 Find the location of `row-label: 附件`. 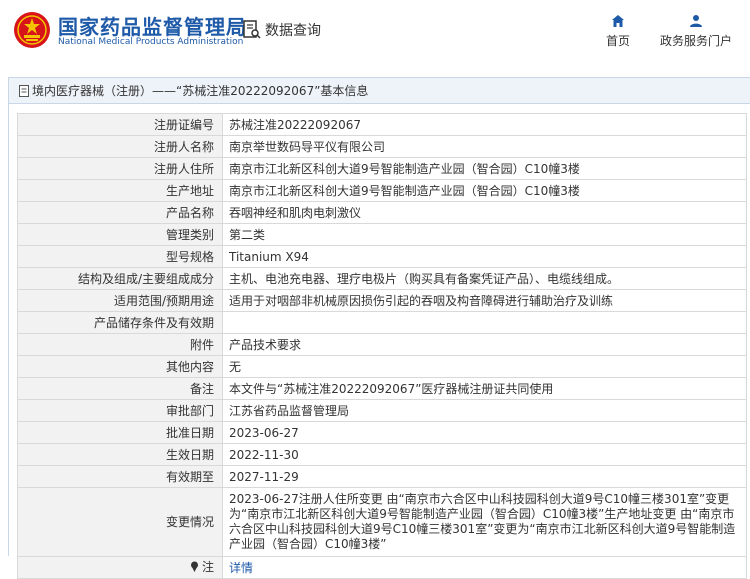

row-label: 附件 is located at coordinates (120, 344).